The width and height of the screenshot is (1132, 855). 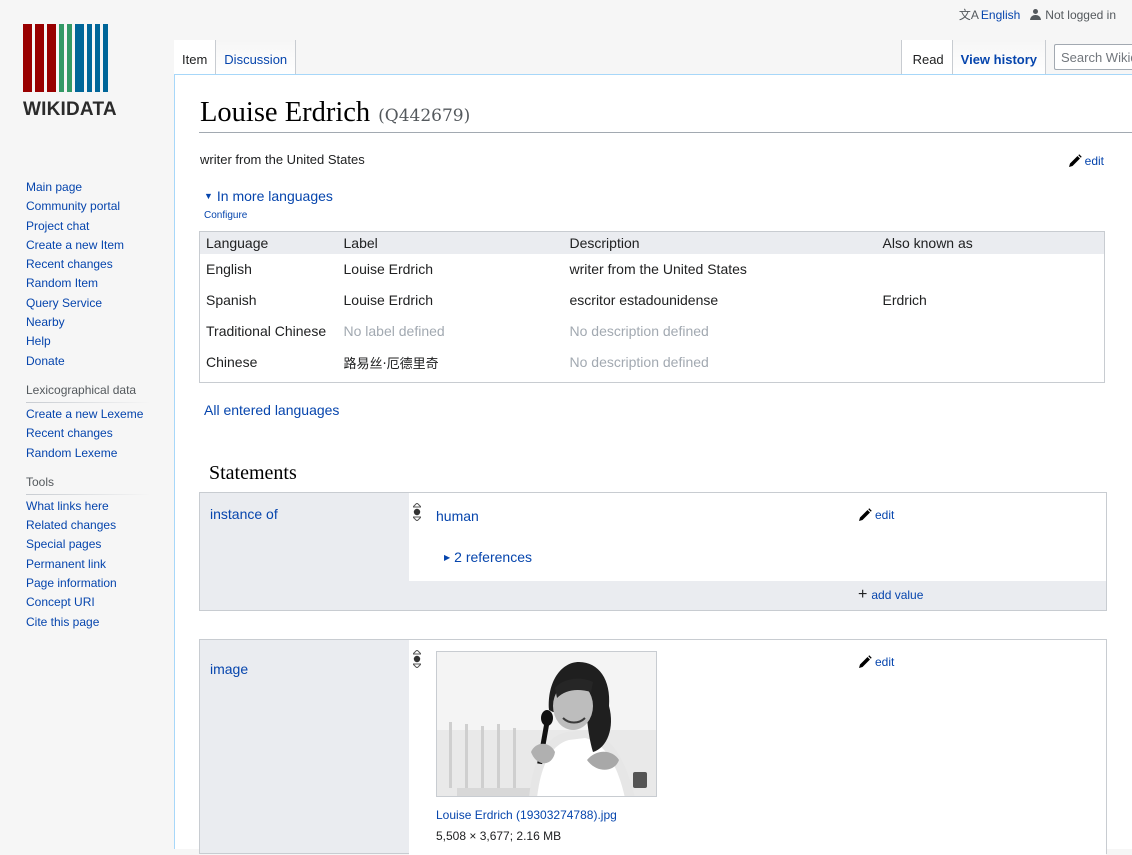 I want to click on view-tabs: Read View history Search Wikidata, so click(x=1016, y=57).